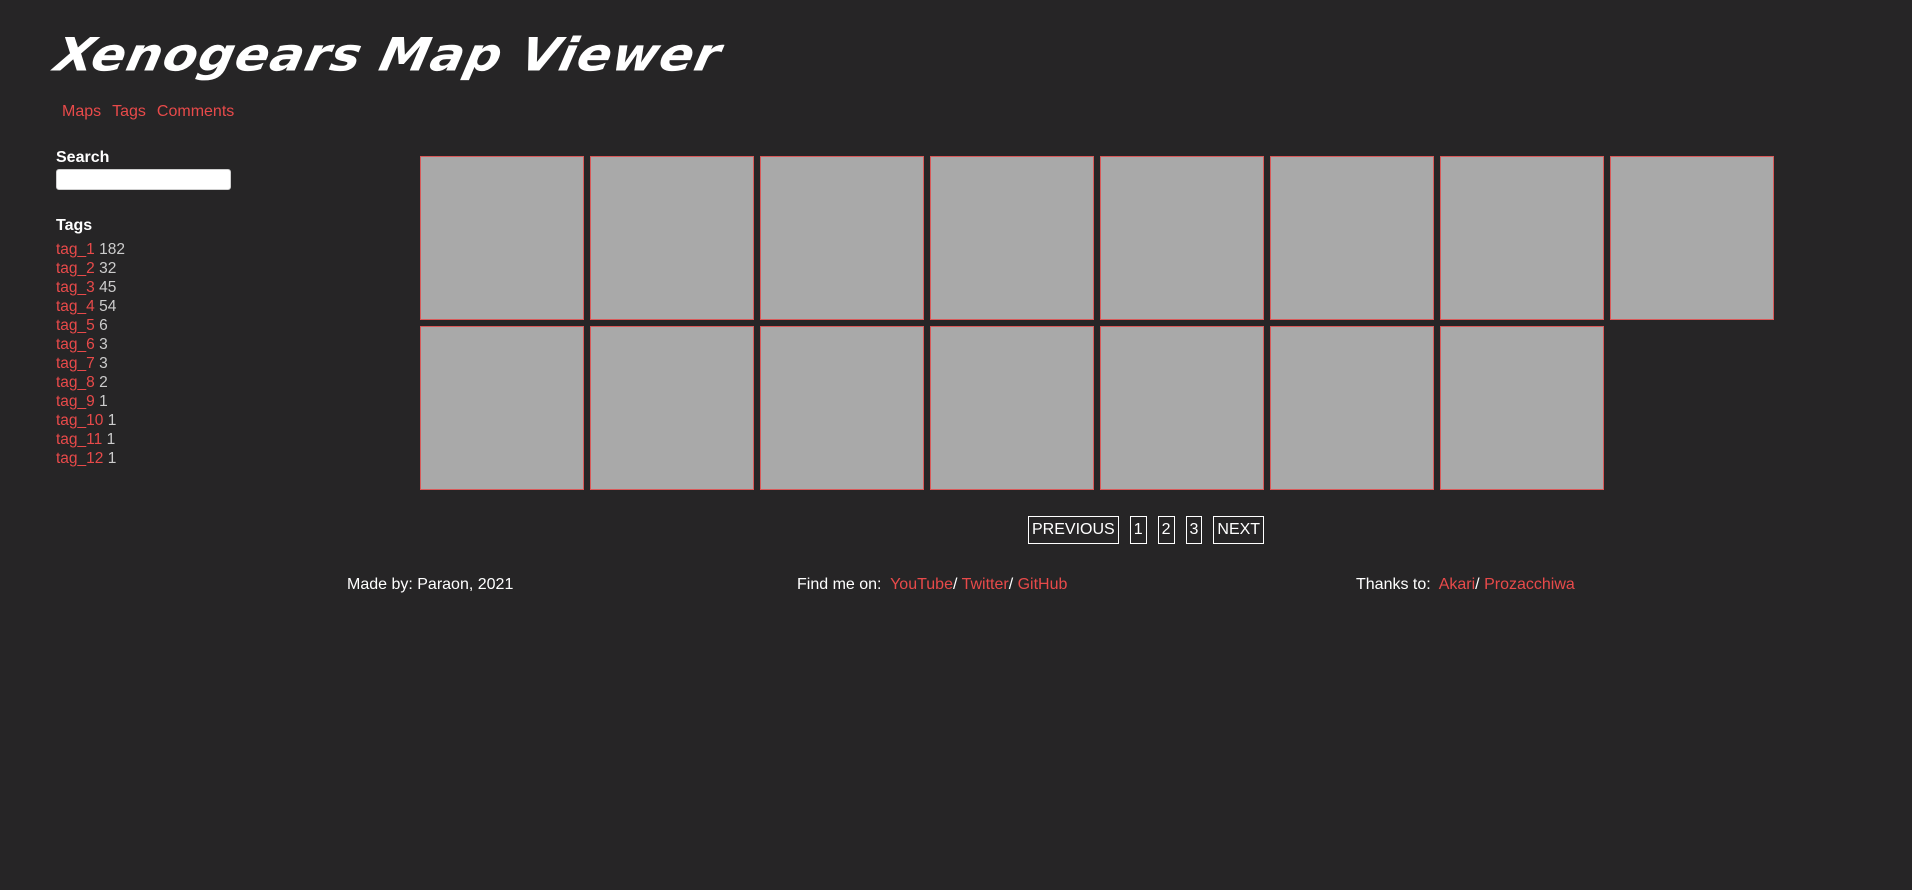 The height and width of the screenshot is (890, 1912). Describe the element at coordinates (143, 179) in the screenshot. I see `search-input` at that location.